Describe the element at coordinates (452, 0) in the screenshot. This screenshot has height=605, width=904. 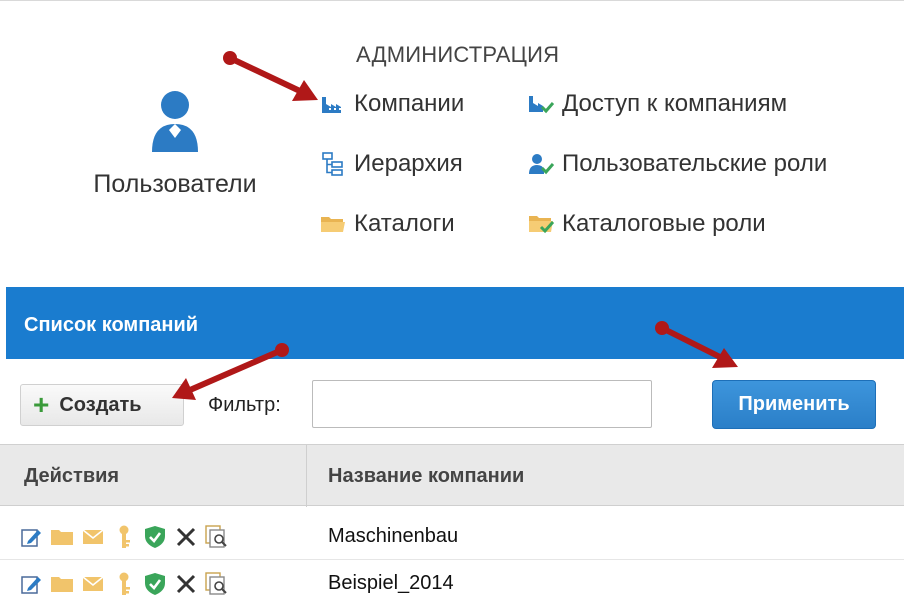
I see `top-divider` at that location.